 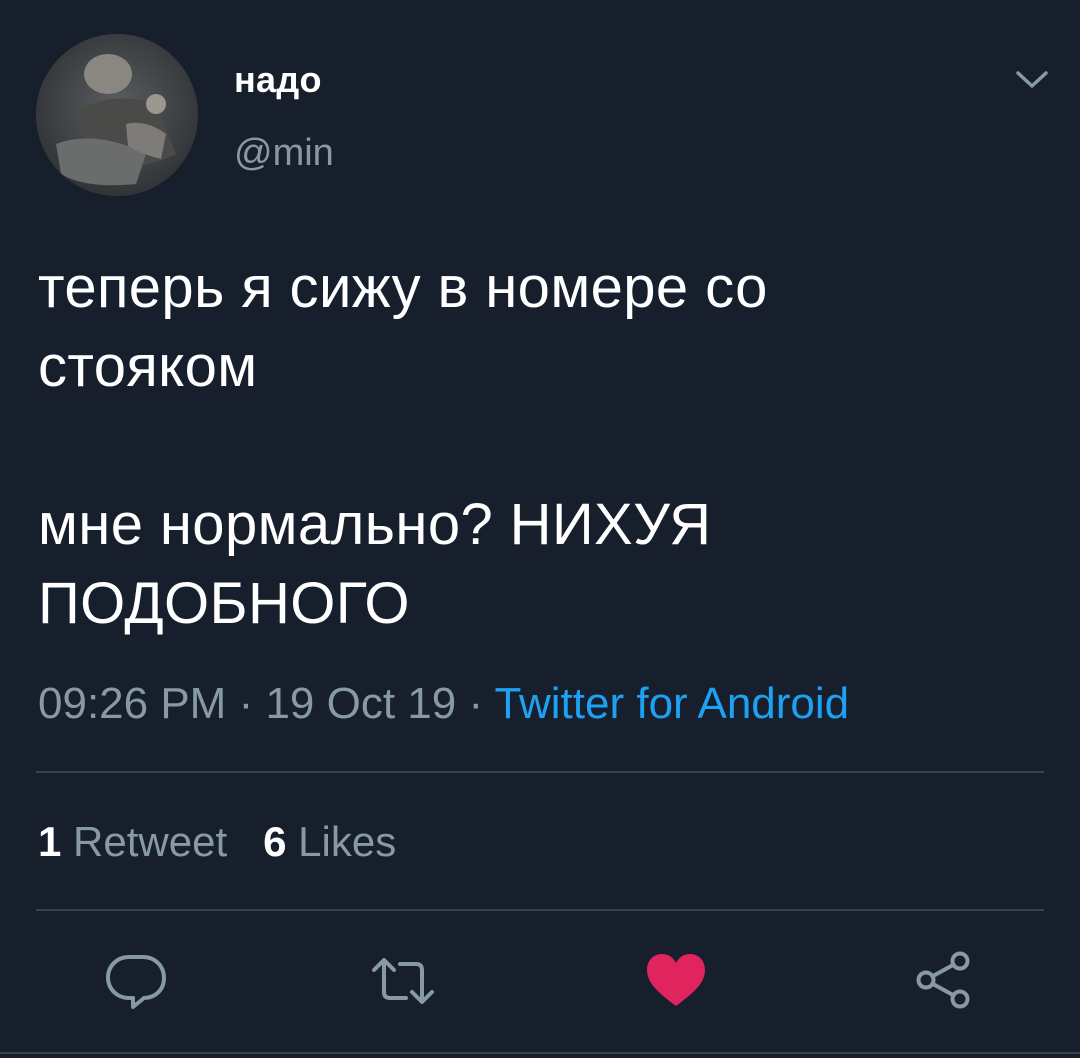 I want to click on reply-button, so click(x=136, y=981).